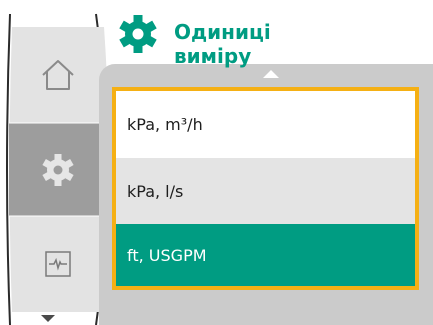 The height and width of the screenshot is (325, 433). I want to click on nav-scroll-down, so click(48, 318).